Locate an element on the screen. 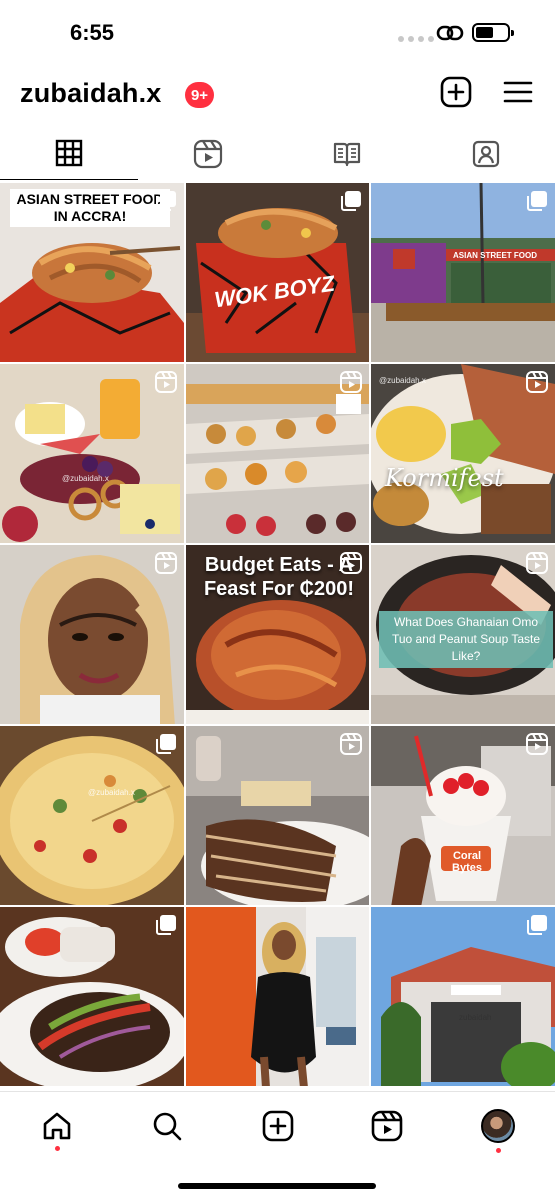  post-tile: Coral Bytes is located at coordinates (463, 816).